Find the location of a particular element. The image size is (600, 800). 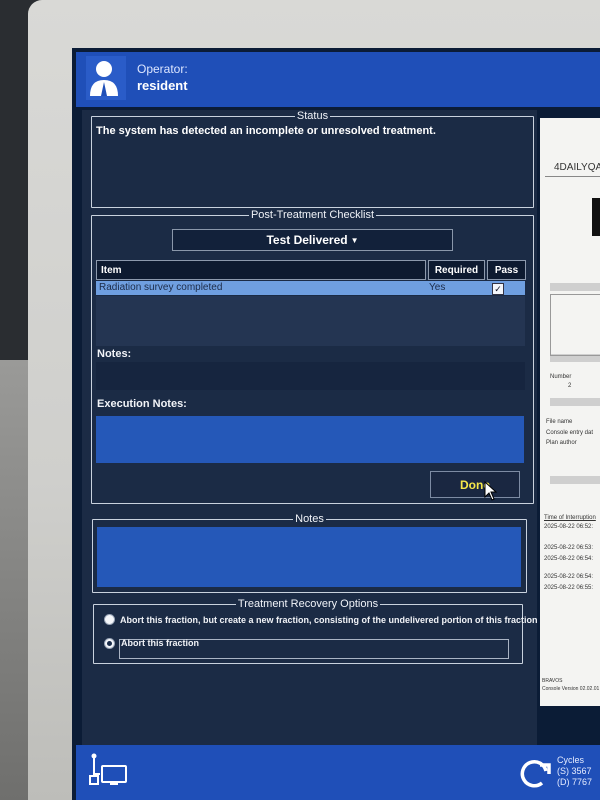

document-divider is located at coordinates (572, 176).